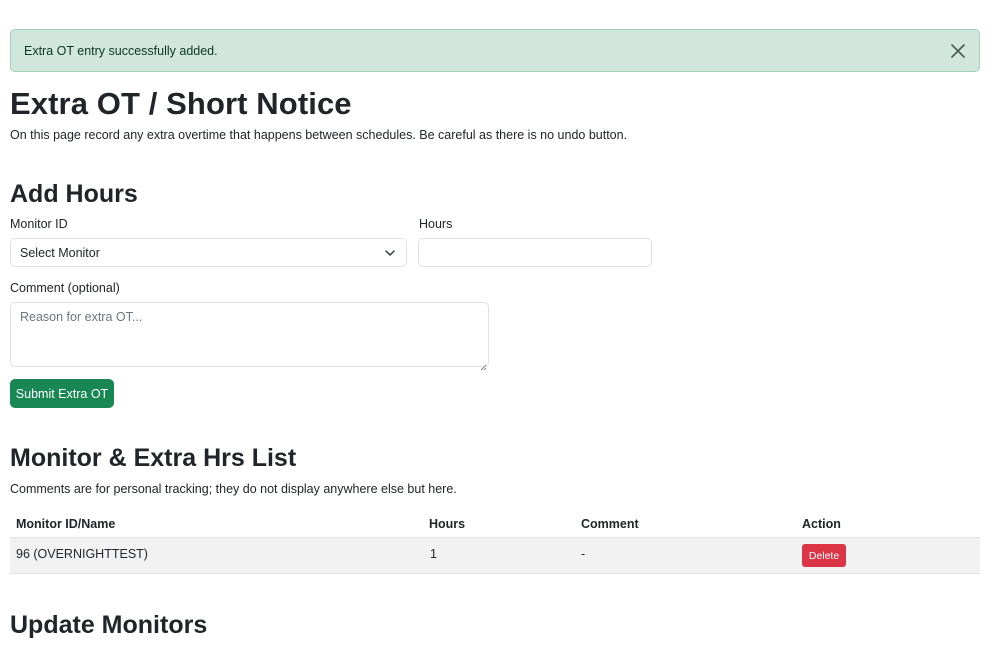 The image size is (1000, 646). What do you see at coordinates (495, 50) in the screenshot?
I see `success-alert: Extra OT entry successfully added.` at bounding box center [495, 50].